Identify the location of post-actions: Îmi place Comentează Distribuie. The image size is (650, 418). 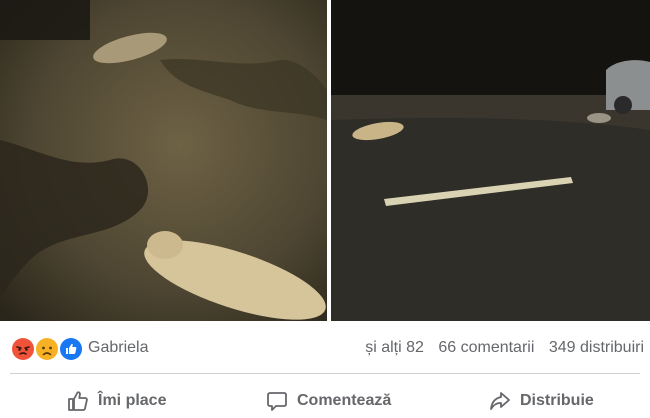
(325, 398).